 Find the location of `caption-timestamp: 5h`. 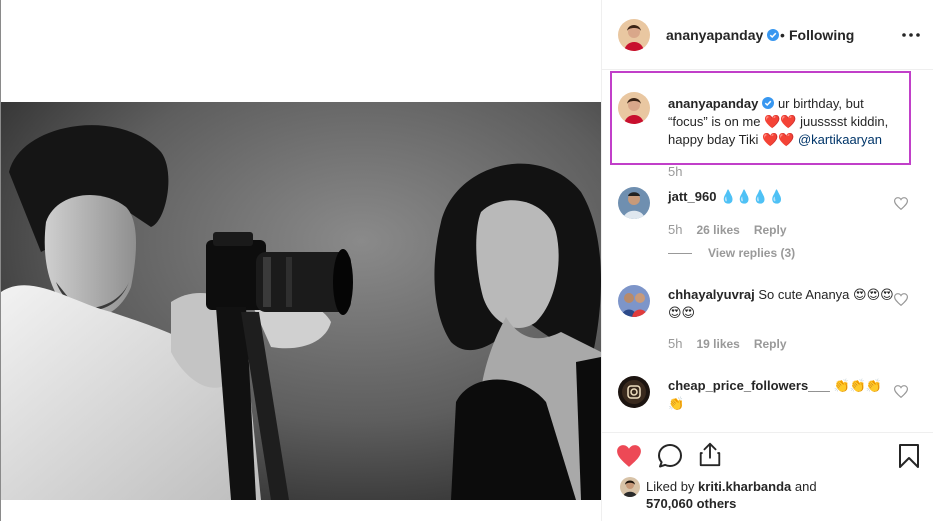

caption-timestamp: 5h is located at coordinates (675, 171).